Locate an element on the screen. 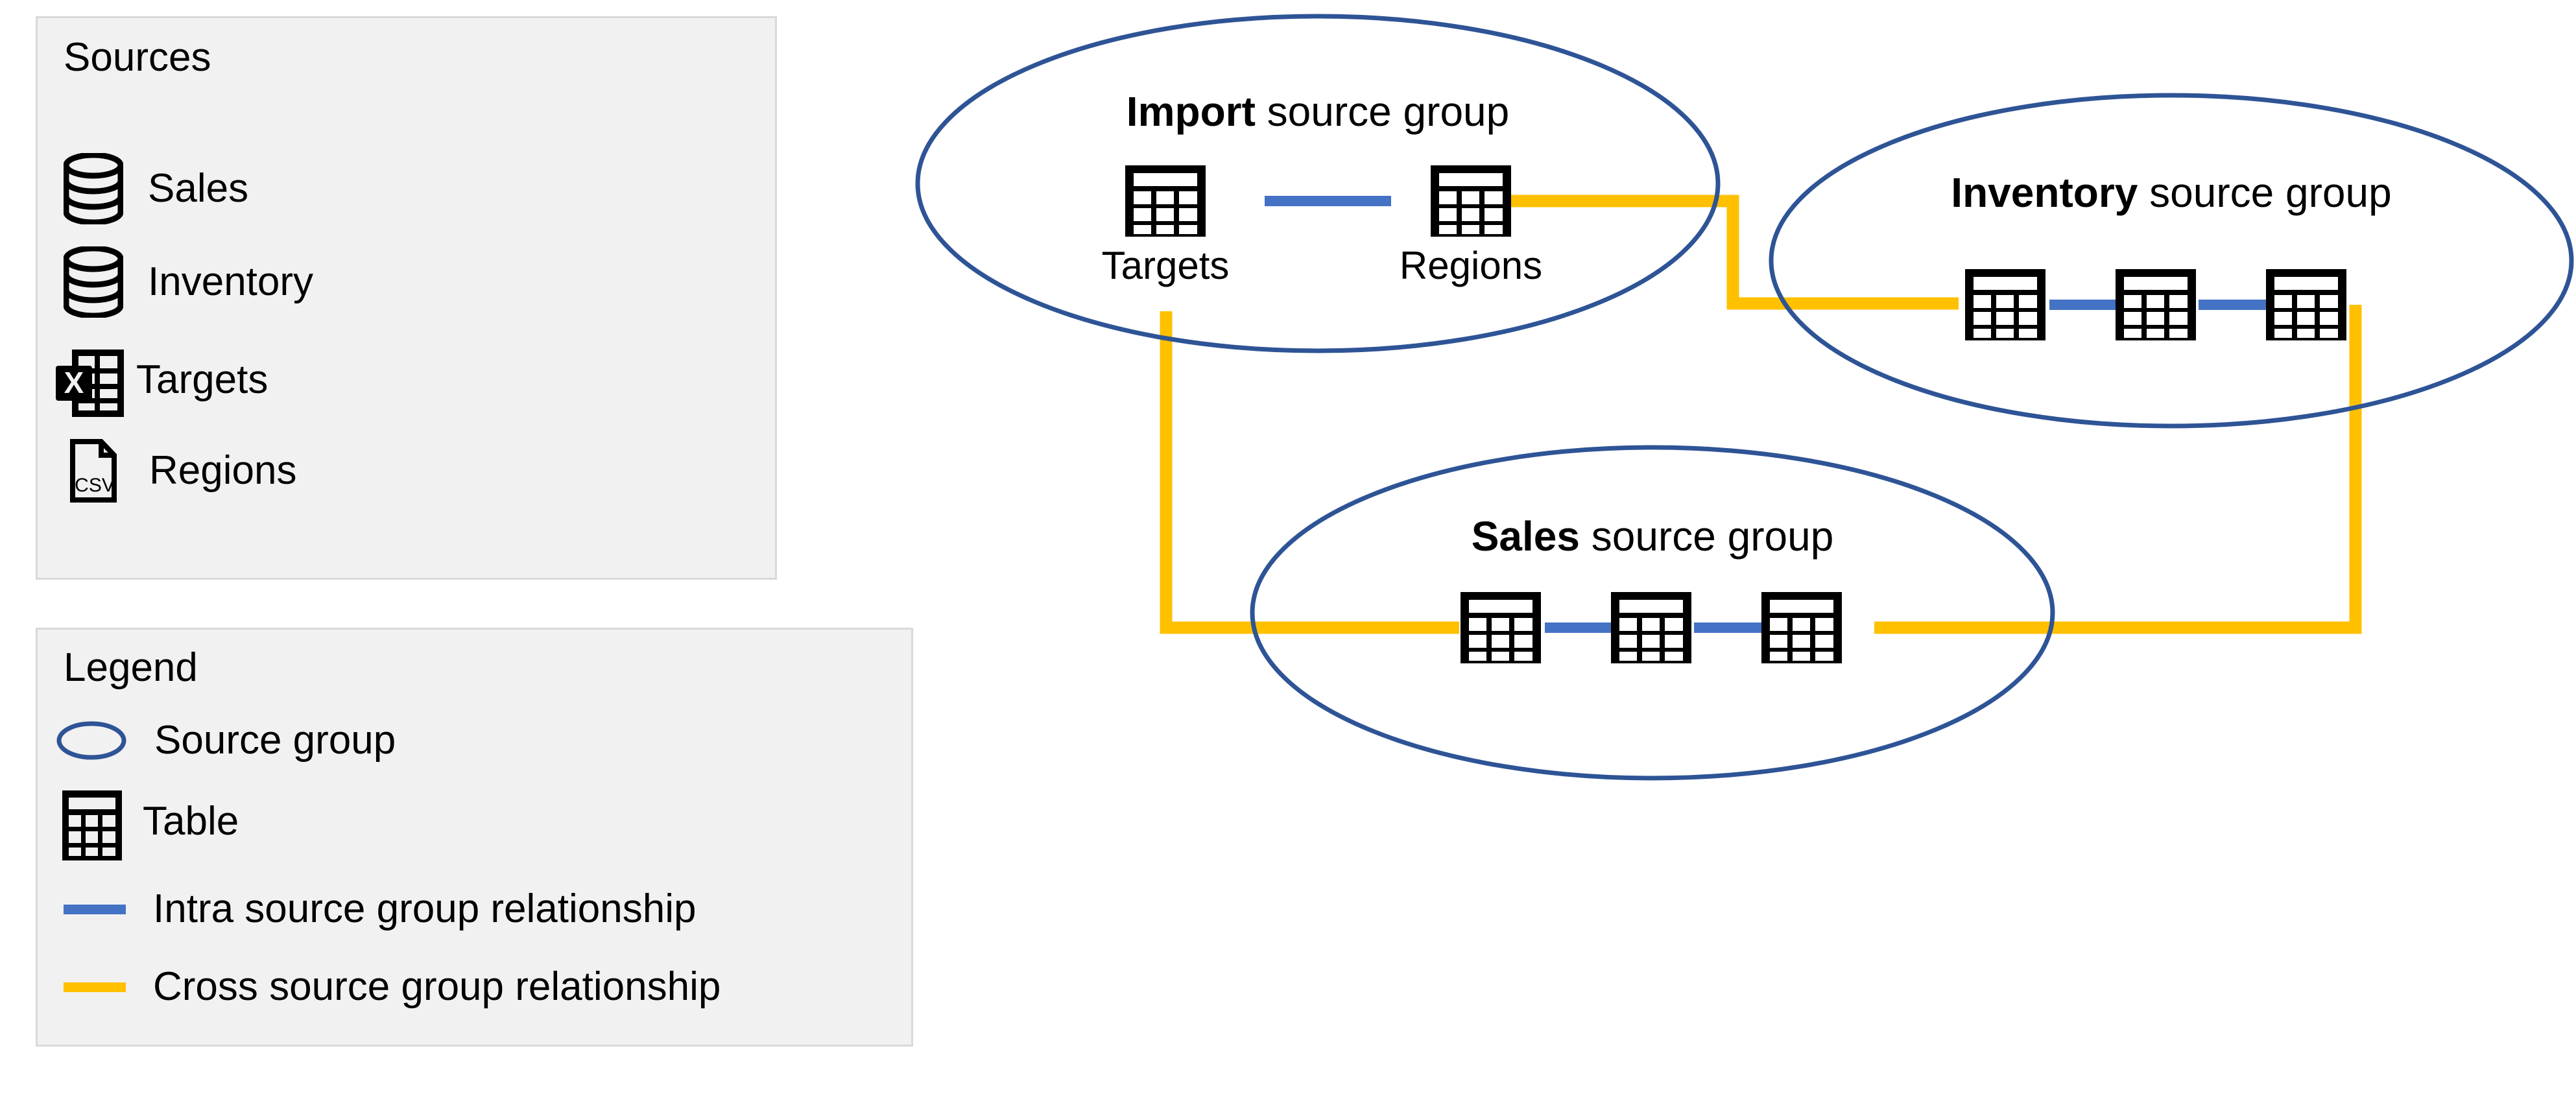 The image size is (2576, 1103). source-label-regions: Regions is located at coordinates (223, 470).